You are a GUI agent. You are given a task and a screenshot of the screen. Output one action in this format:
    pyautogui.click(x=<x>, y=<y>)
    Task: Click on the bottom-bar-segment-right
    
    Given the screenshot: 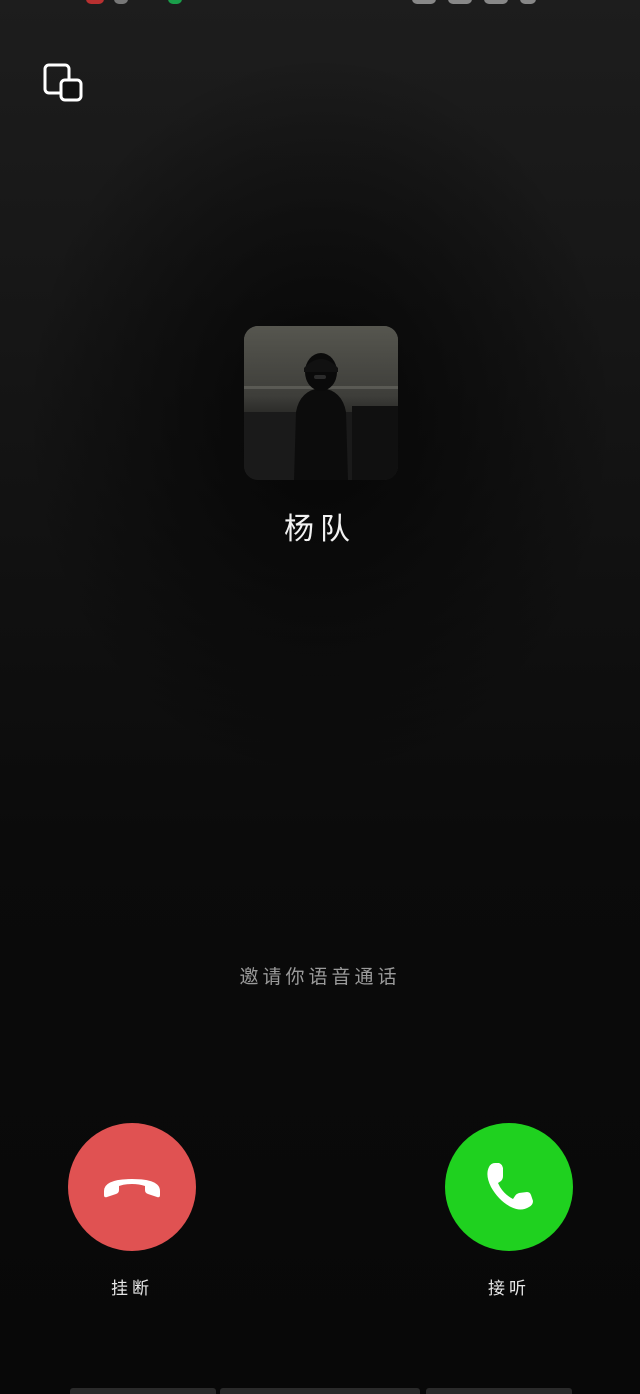 What is the action you would take?
    pyautogui.click(x=499, y=1391)
    